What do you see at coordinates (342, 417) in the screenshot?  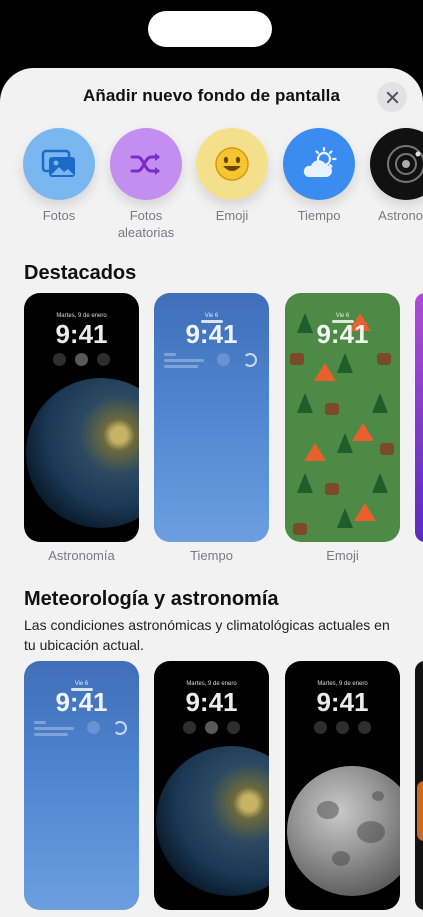 I see `wallpaper-card-emoji: Vie 6 9:41` at bounding box center [342, 417].